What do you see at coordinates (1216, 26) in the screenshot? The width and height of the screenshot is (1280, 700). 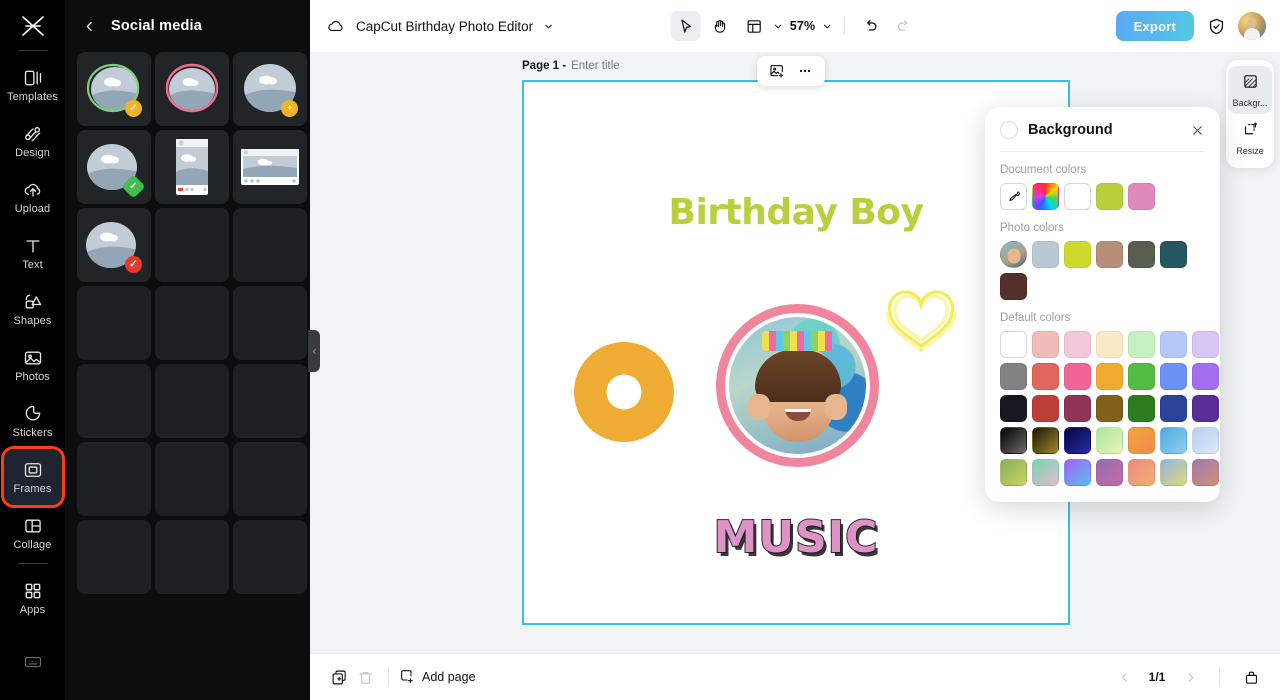 I see `shield-check-icon` at bounding box center [1216, 26].